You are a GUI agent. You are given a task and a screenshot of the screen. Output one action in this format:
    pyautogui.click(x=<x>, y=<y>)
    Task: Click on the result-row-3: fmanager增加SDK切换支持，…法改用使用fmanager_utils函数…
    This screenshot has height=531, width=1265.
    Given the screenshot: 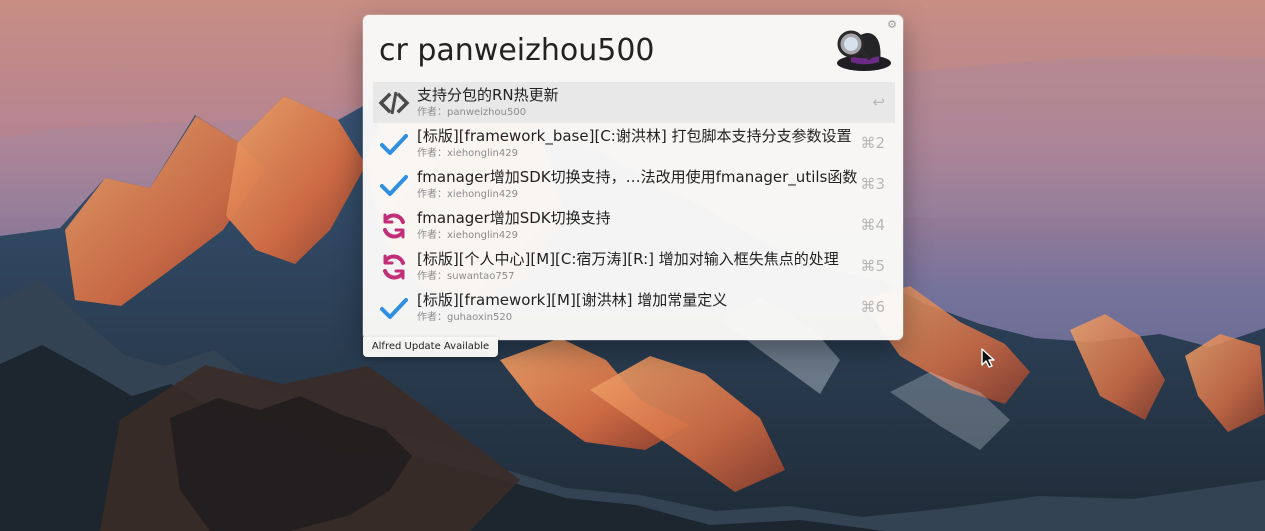 What is the action you would take?
    pyautogui.click(x=634, y=184)
    